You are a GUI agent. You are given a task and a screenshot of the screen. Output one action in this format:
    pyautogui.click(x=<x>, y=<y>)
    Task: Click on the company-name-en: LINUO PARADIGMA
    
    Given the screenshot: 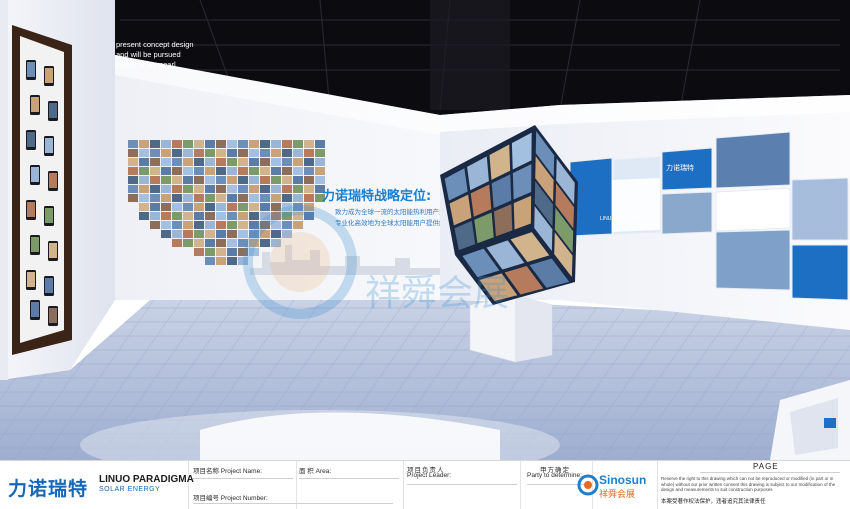 What is the action you would take?
    pyautogui.click(x=146, y=479)
    